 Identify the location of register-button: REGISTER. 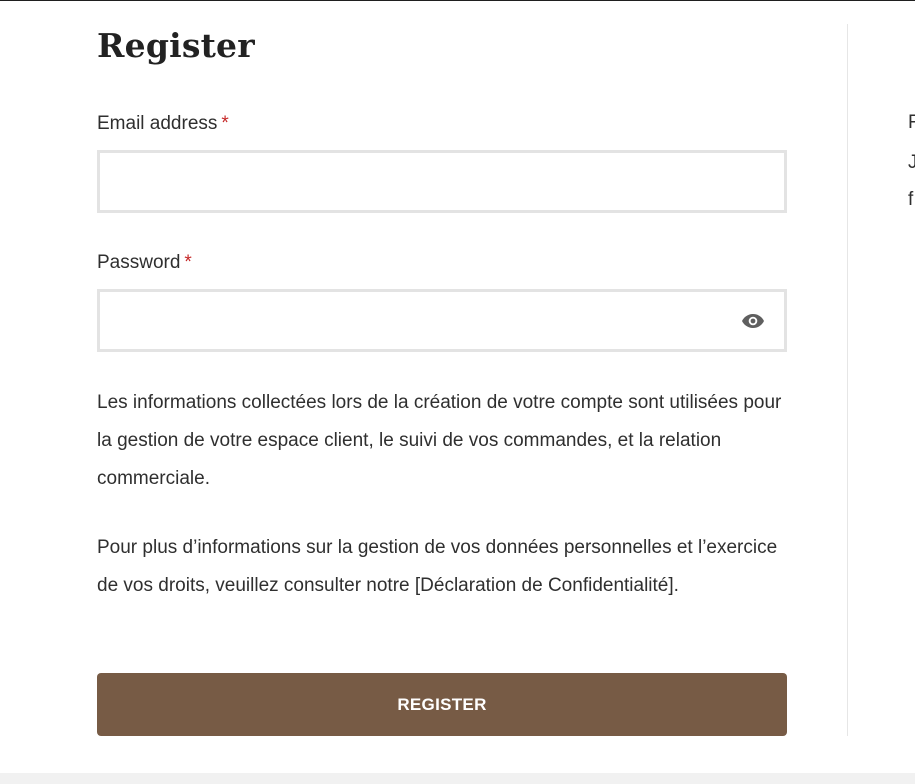
(442, 704).